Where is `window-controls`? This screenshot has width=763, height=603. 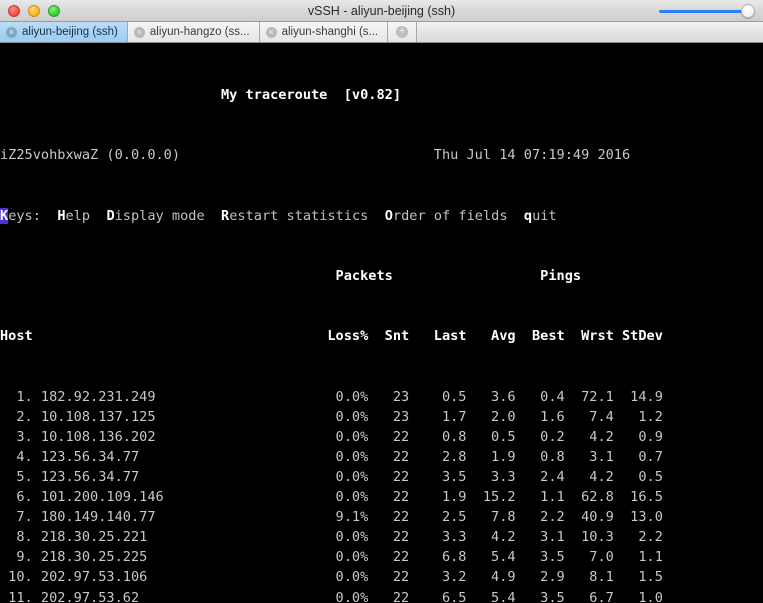
window-controls is located at coordinates (30, 10).